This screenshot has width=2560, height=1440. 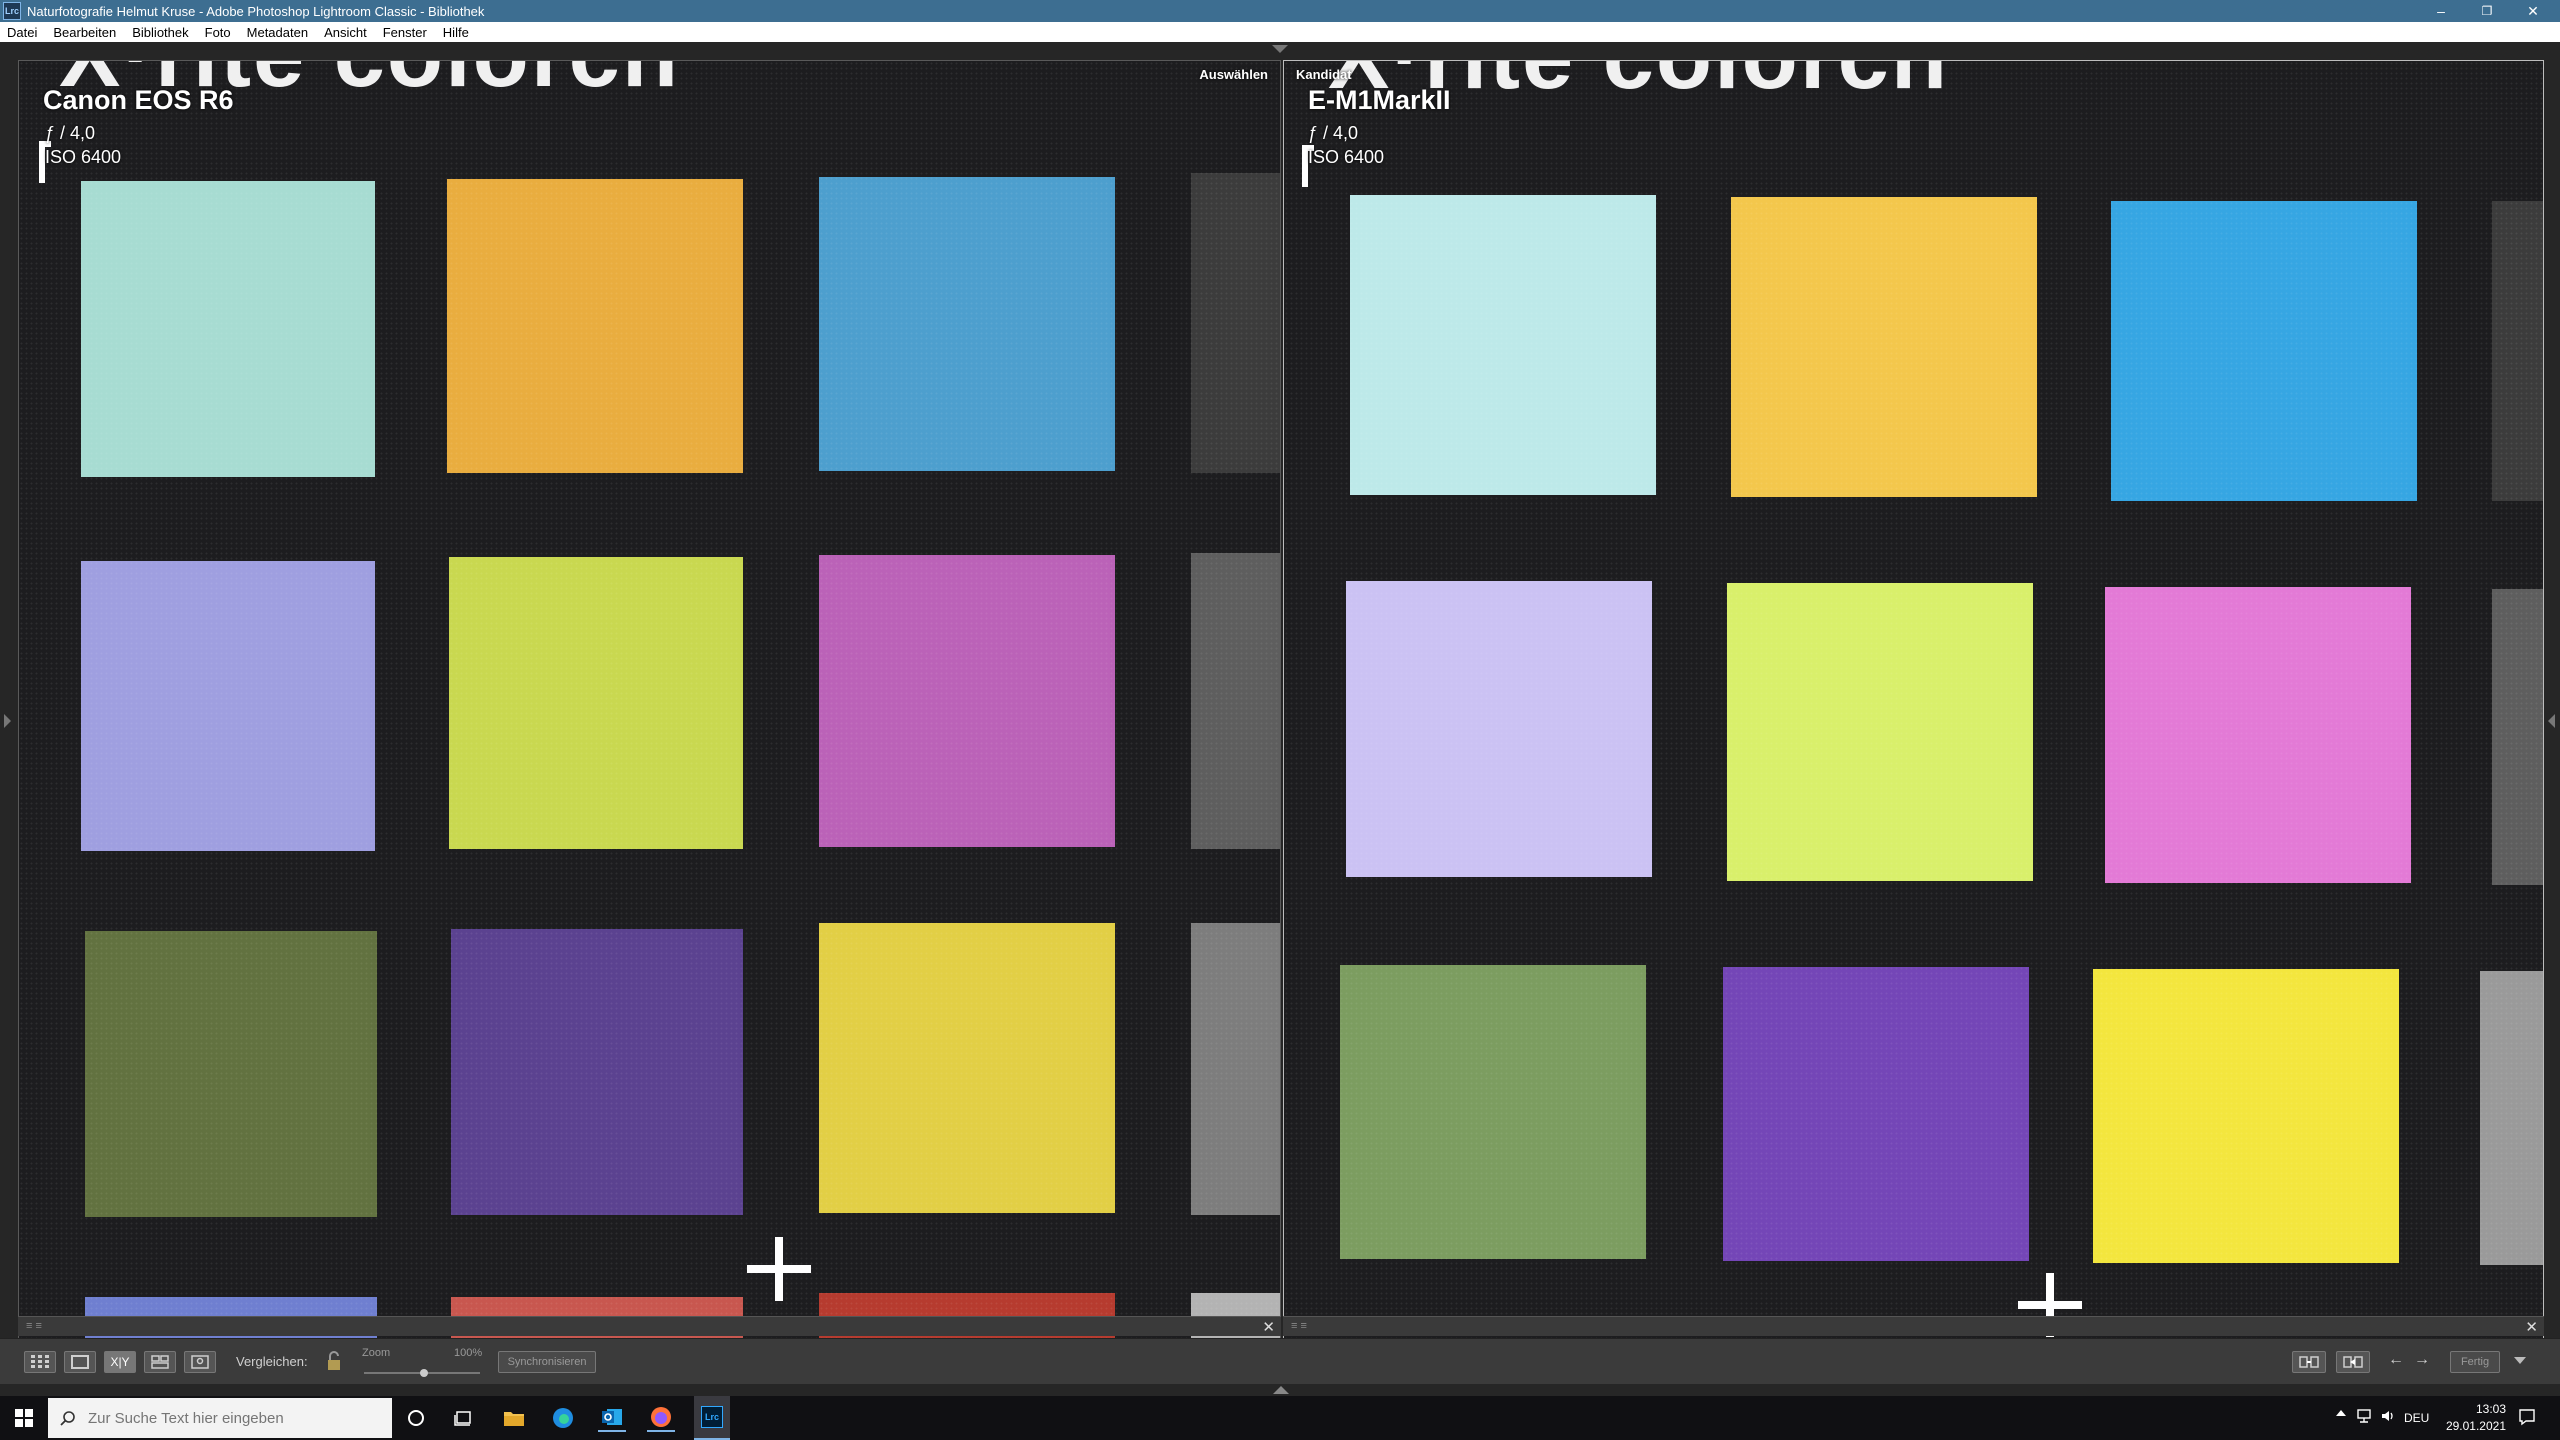 What do you see at coordinates (1333, 133) in the screenshot?
I see `right-aperture-label: ƒ / 4,0` at bounding box center [1333, 133].